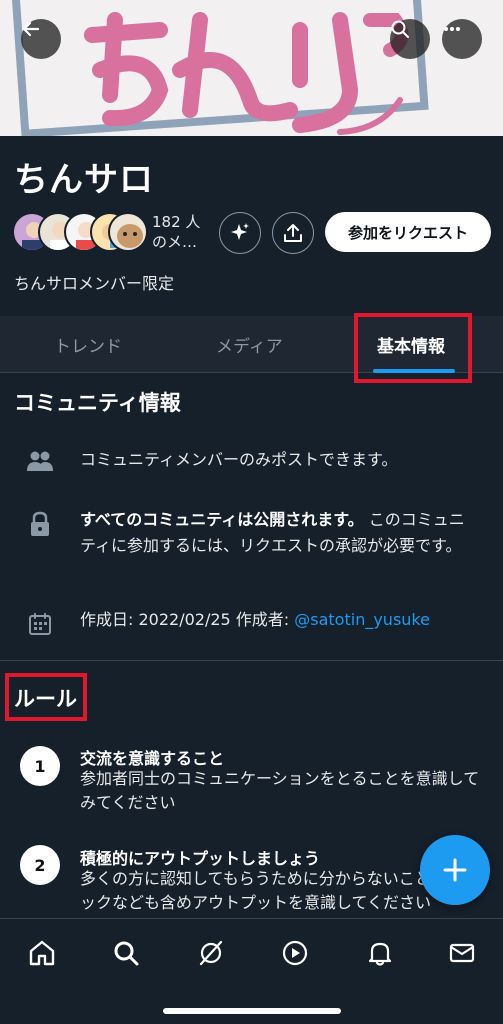 This screenshot has width=503, height=1024. Describe the element at coordinates (222, 519) in the screenshot. I see `public-bold-text: すべてのコミュニティは公開されます。` at that location.